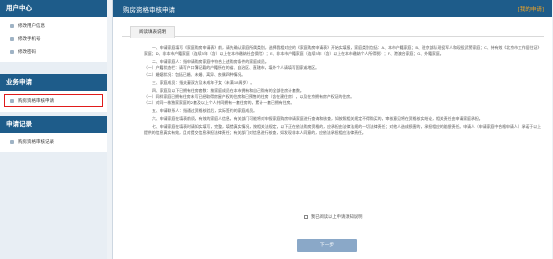 The image size is (553, 259). I want to click on sidebar-list-user-center: 修改用户信息 修改手机号 修改密码, so click(53, 39).